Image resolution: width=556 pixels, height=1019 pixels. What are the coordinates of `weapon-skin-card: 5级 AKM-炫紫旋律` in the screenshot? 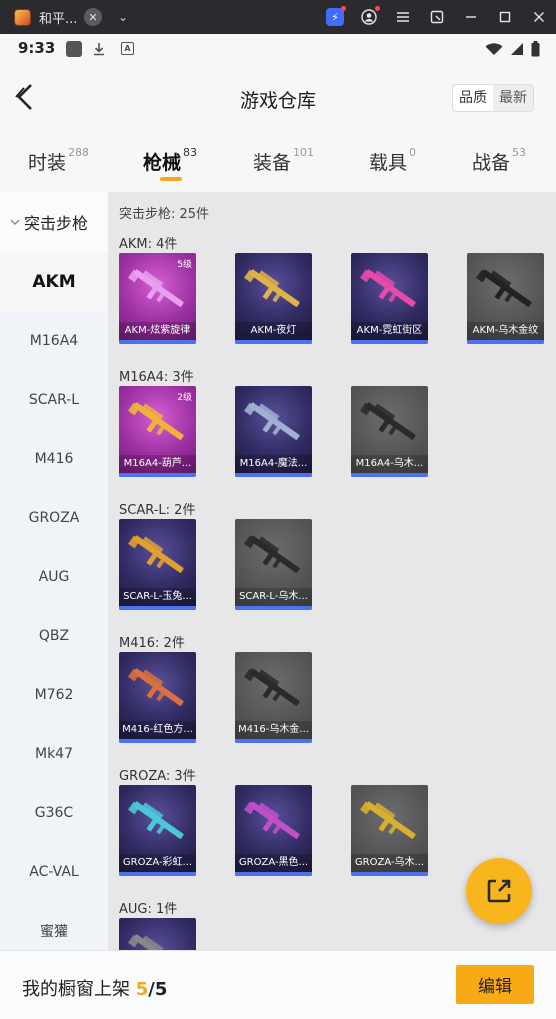 It's located at (157, 298).